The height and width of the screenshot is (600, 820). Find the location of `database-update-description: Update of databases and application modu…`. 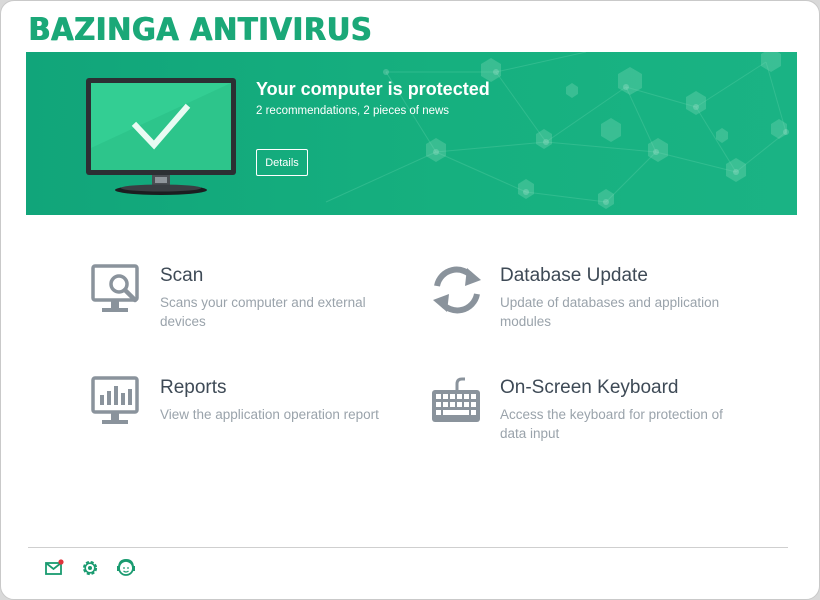

database-update-description: Update of databases and application modu… is located at coordinates (610, 312).